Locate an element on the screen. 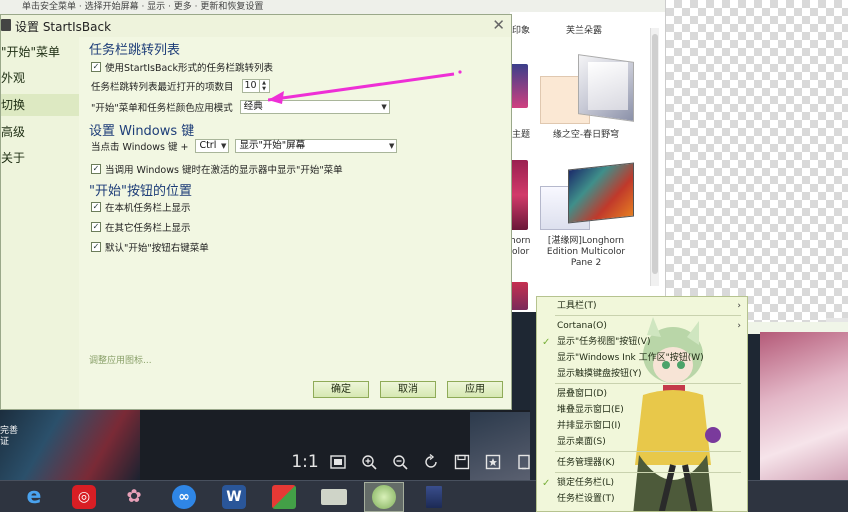 This screenshot has height=512, width=848. checkbox-label: 默认"开始"按钮右键菜单 is located at coordinates (157, 248).